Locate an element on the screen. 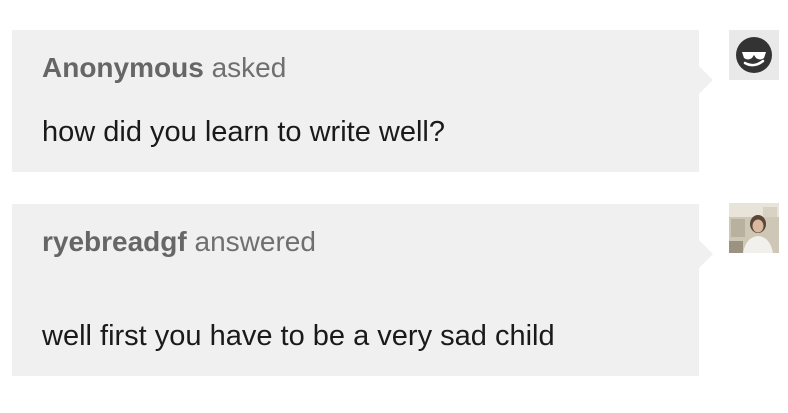 This screenshot has width=788, height=413. answer-author: ryebreadgf is located at coordinates (114, 241).